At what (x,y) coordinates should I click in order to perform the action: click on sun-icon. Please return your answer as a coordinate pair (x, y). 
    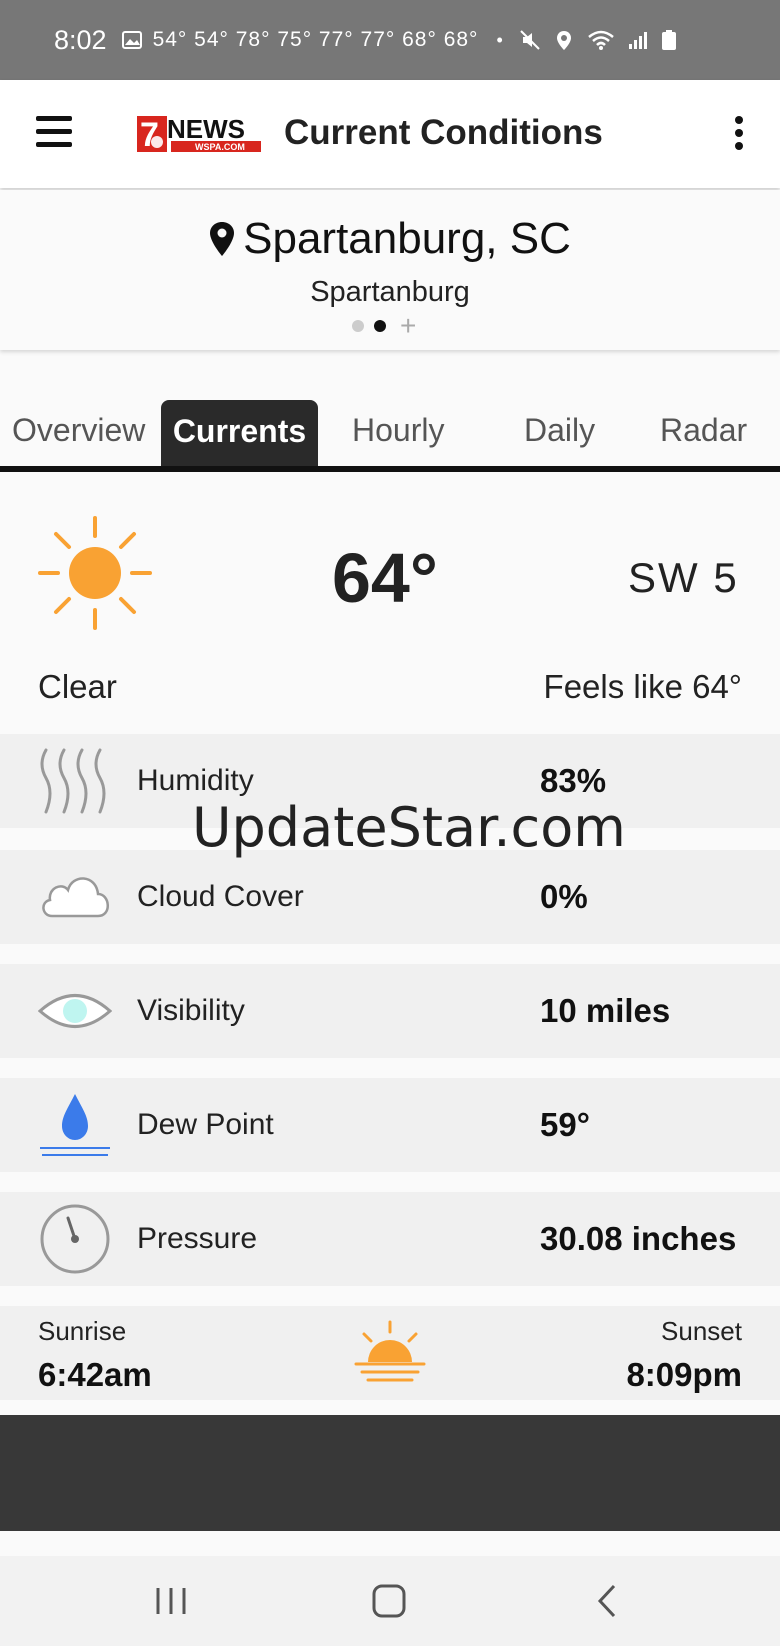
    Looking at the image, I should click on (95, 573).